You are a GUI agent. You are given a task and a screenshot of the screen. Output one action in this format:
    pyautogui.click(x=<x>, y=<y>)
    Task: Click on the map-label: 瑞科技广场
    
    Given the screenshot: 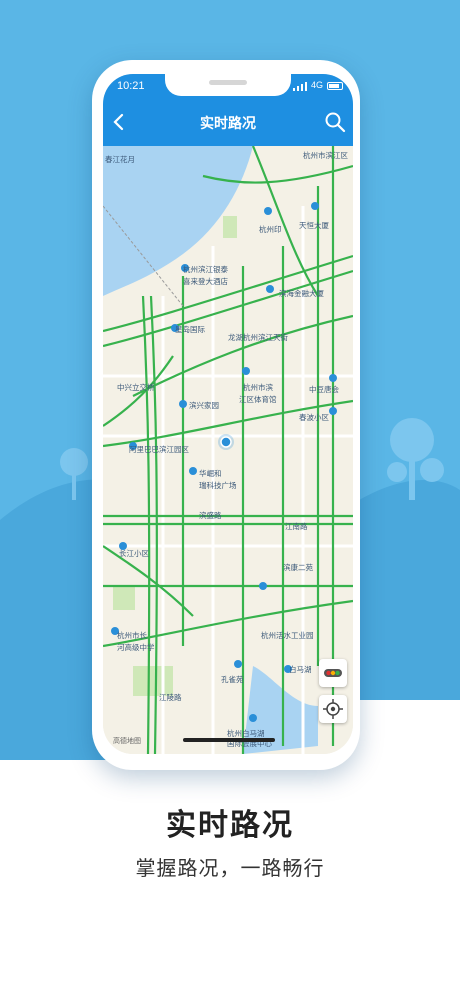 What is the action you would take?
    pyautogui.click(x=218, y=485)
    